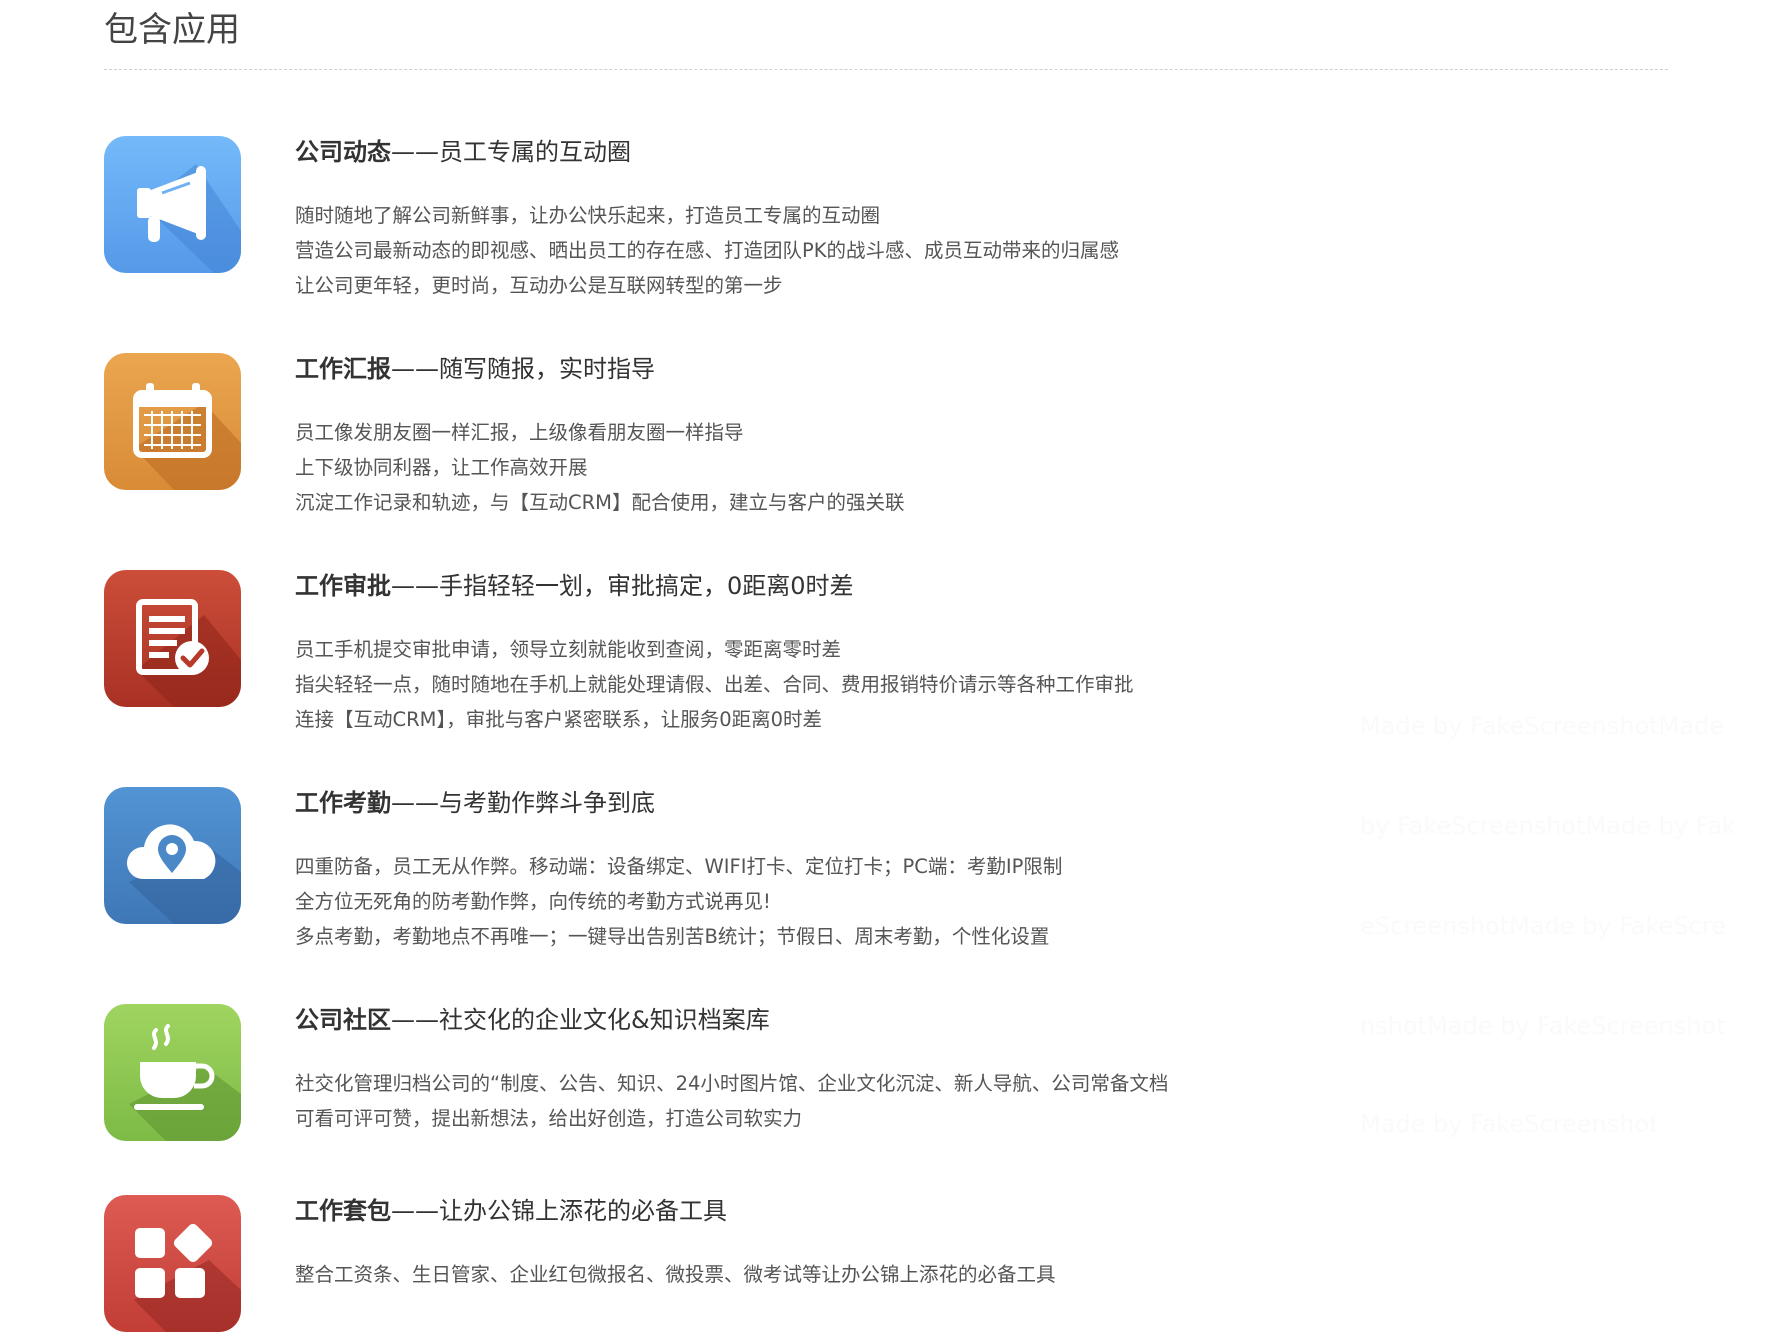  Describe the element at coordinates (539, 285) in the screenshot. I see `description-line: 让公司更年轻，更时尚，互动办公是互联网转型的第一步` at that location.